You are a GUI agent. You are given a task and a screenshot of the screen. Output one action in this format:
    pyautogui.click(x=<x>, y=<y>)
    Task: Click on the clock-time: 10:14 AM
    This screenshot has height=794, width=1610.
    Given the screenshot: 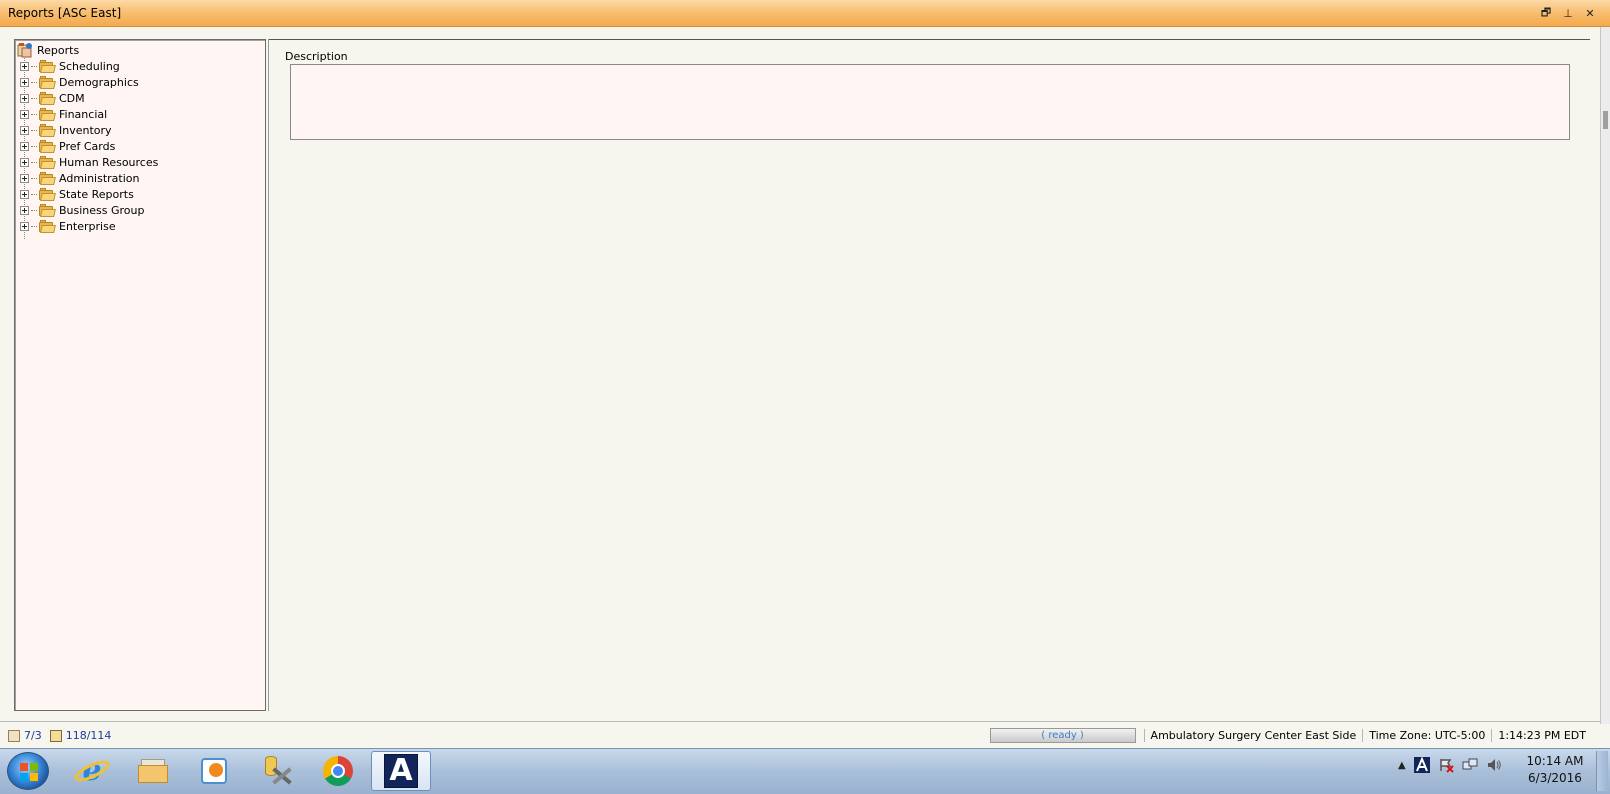 What is the action you would take?
    pyautogui.click(x=1555, y=761)
    